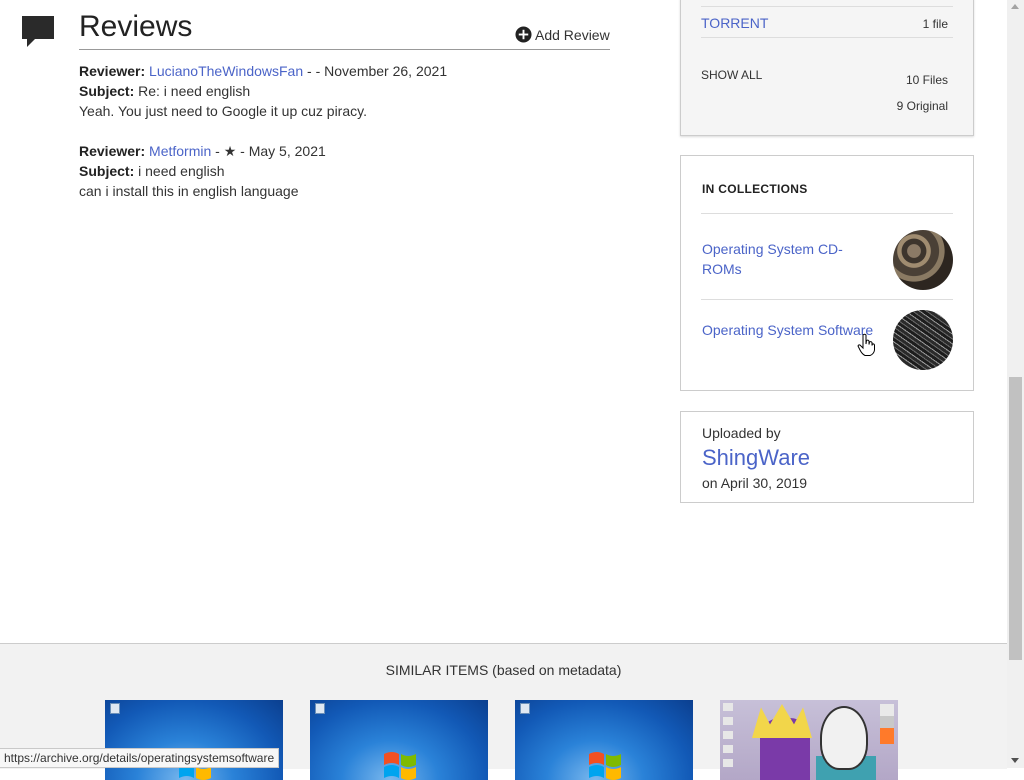 This screenshot has width=1024, height=780. What do you see at coordinates (734, 23) in the screenshot?
I see `torrent-link: TORRENT` at bounding box center [734, 23].